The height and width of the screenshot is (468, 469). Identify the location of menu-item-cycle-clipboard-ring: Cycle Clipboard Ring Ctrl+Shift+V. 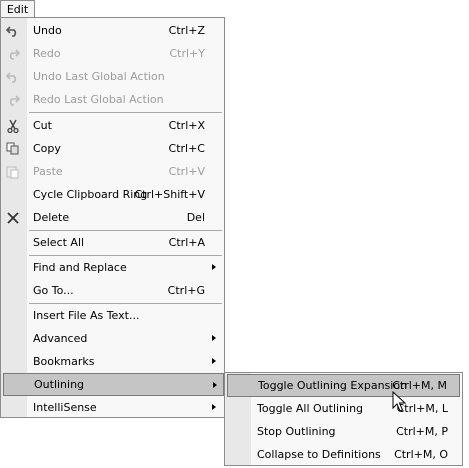
(112, 194).